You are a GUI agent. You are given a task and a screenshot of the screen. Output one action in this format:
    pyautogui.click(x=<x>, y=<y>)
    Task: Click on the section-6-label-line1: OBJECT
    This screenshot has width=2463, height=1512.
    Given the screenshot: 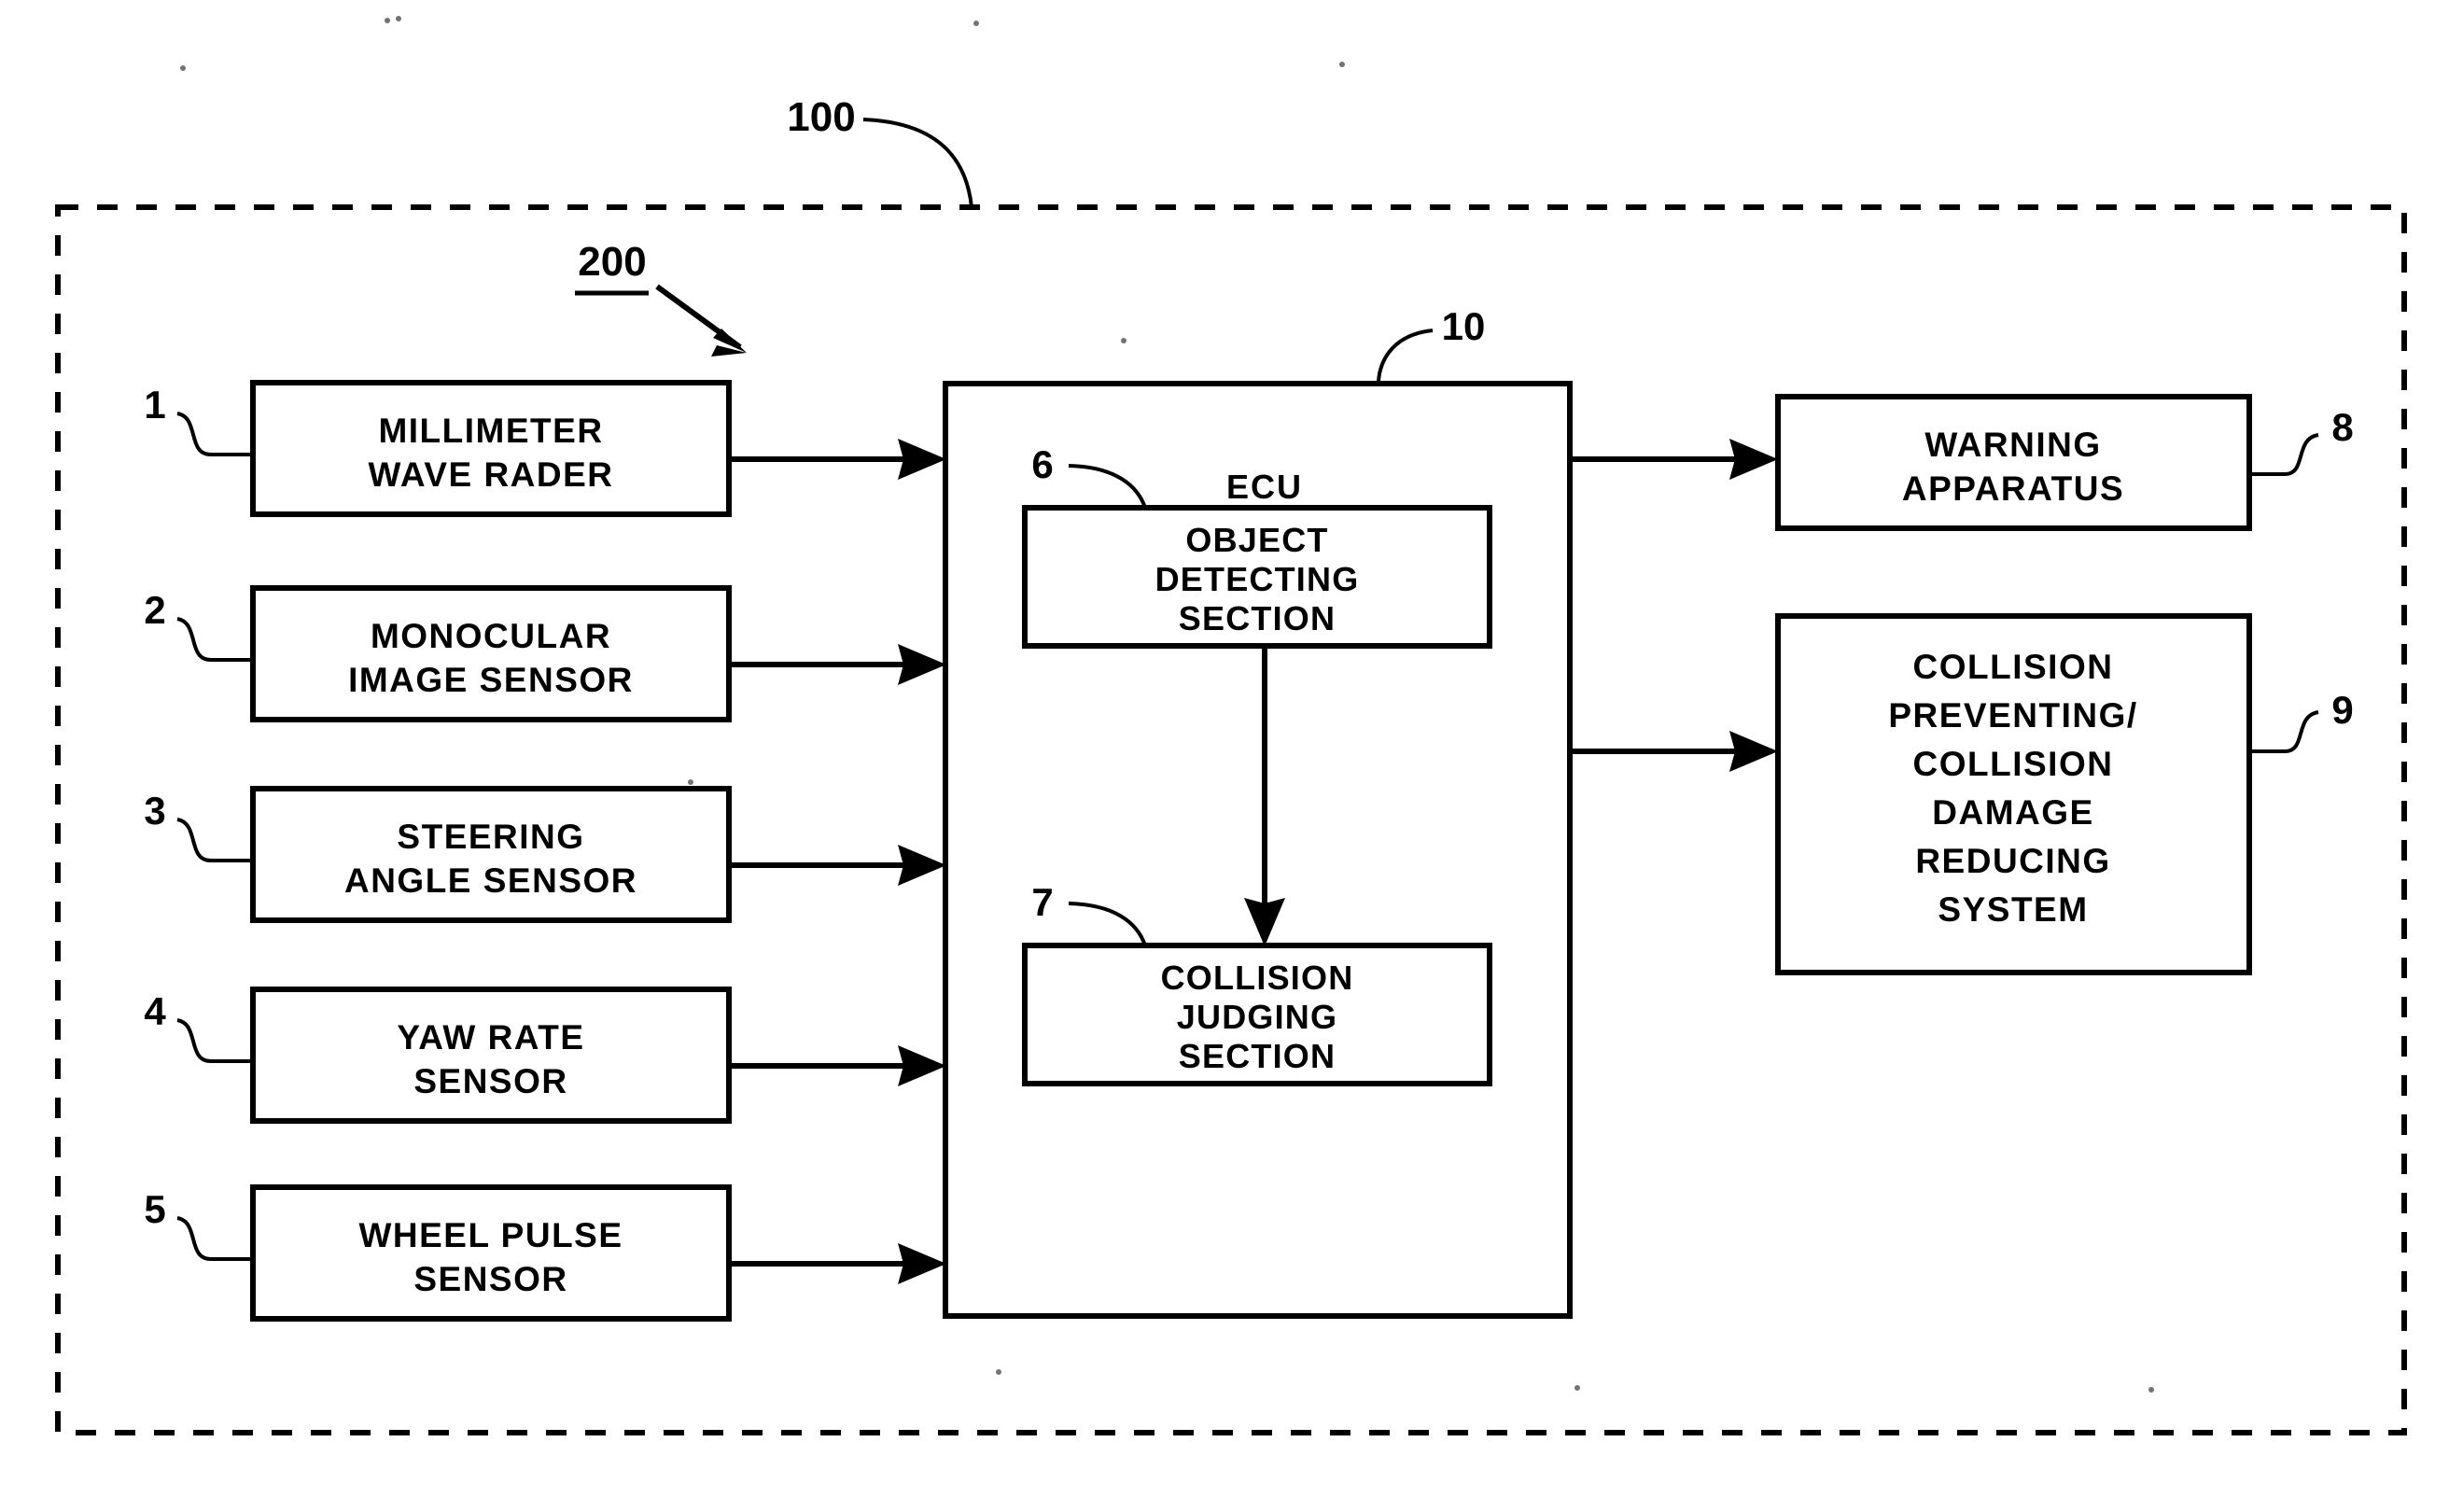 What is the action you would take?
    pyautogui.click(x=1257, y=540)
    